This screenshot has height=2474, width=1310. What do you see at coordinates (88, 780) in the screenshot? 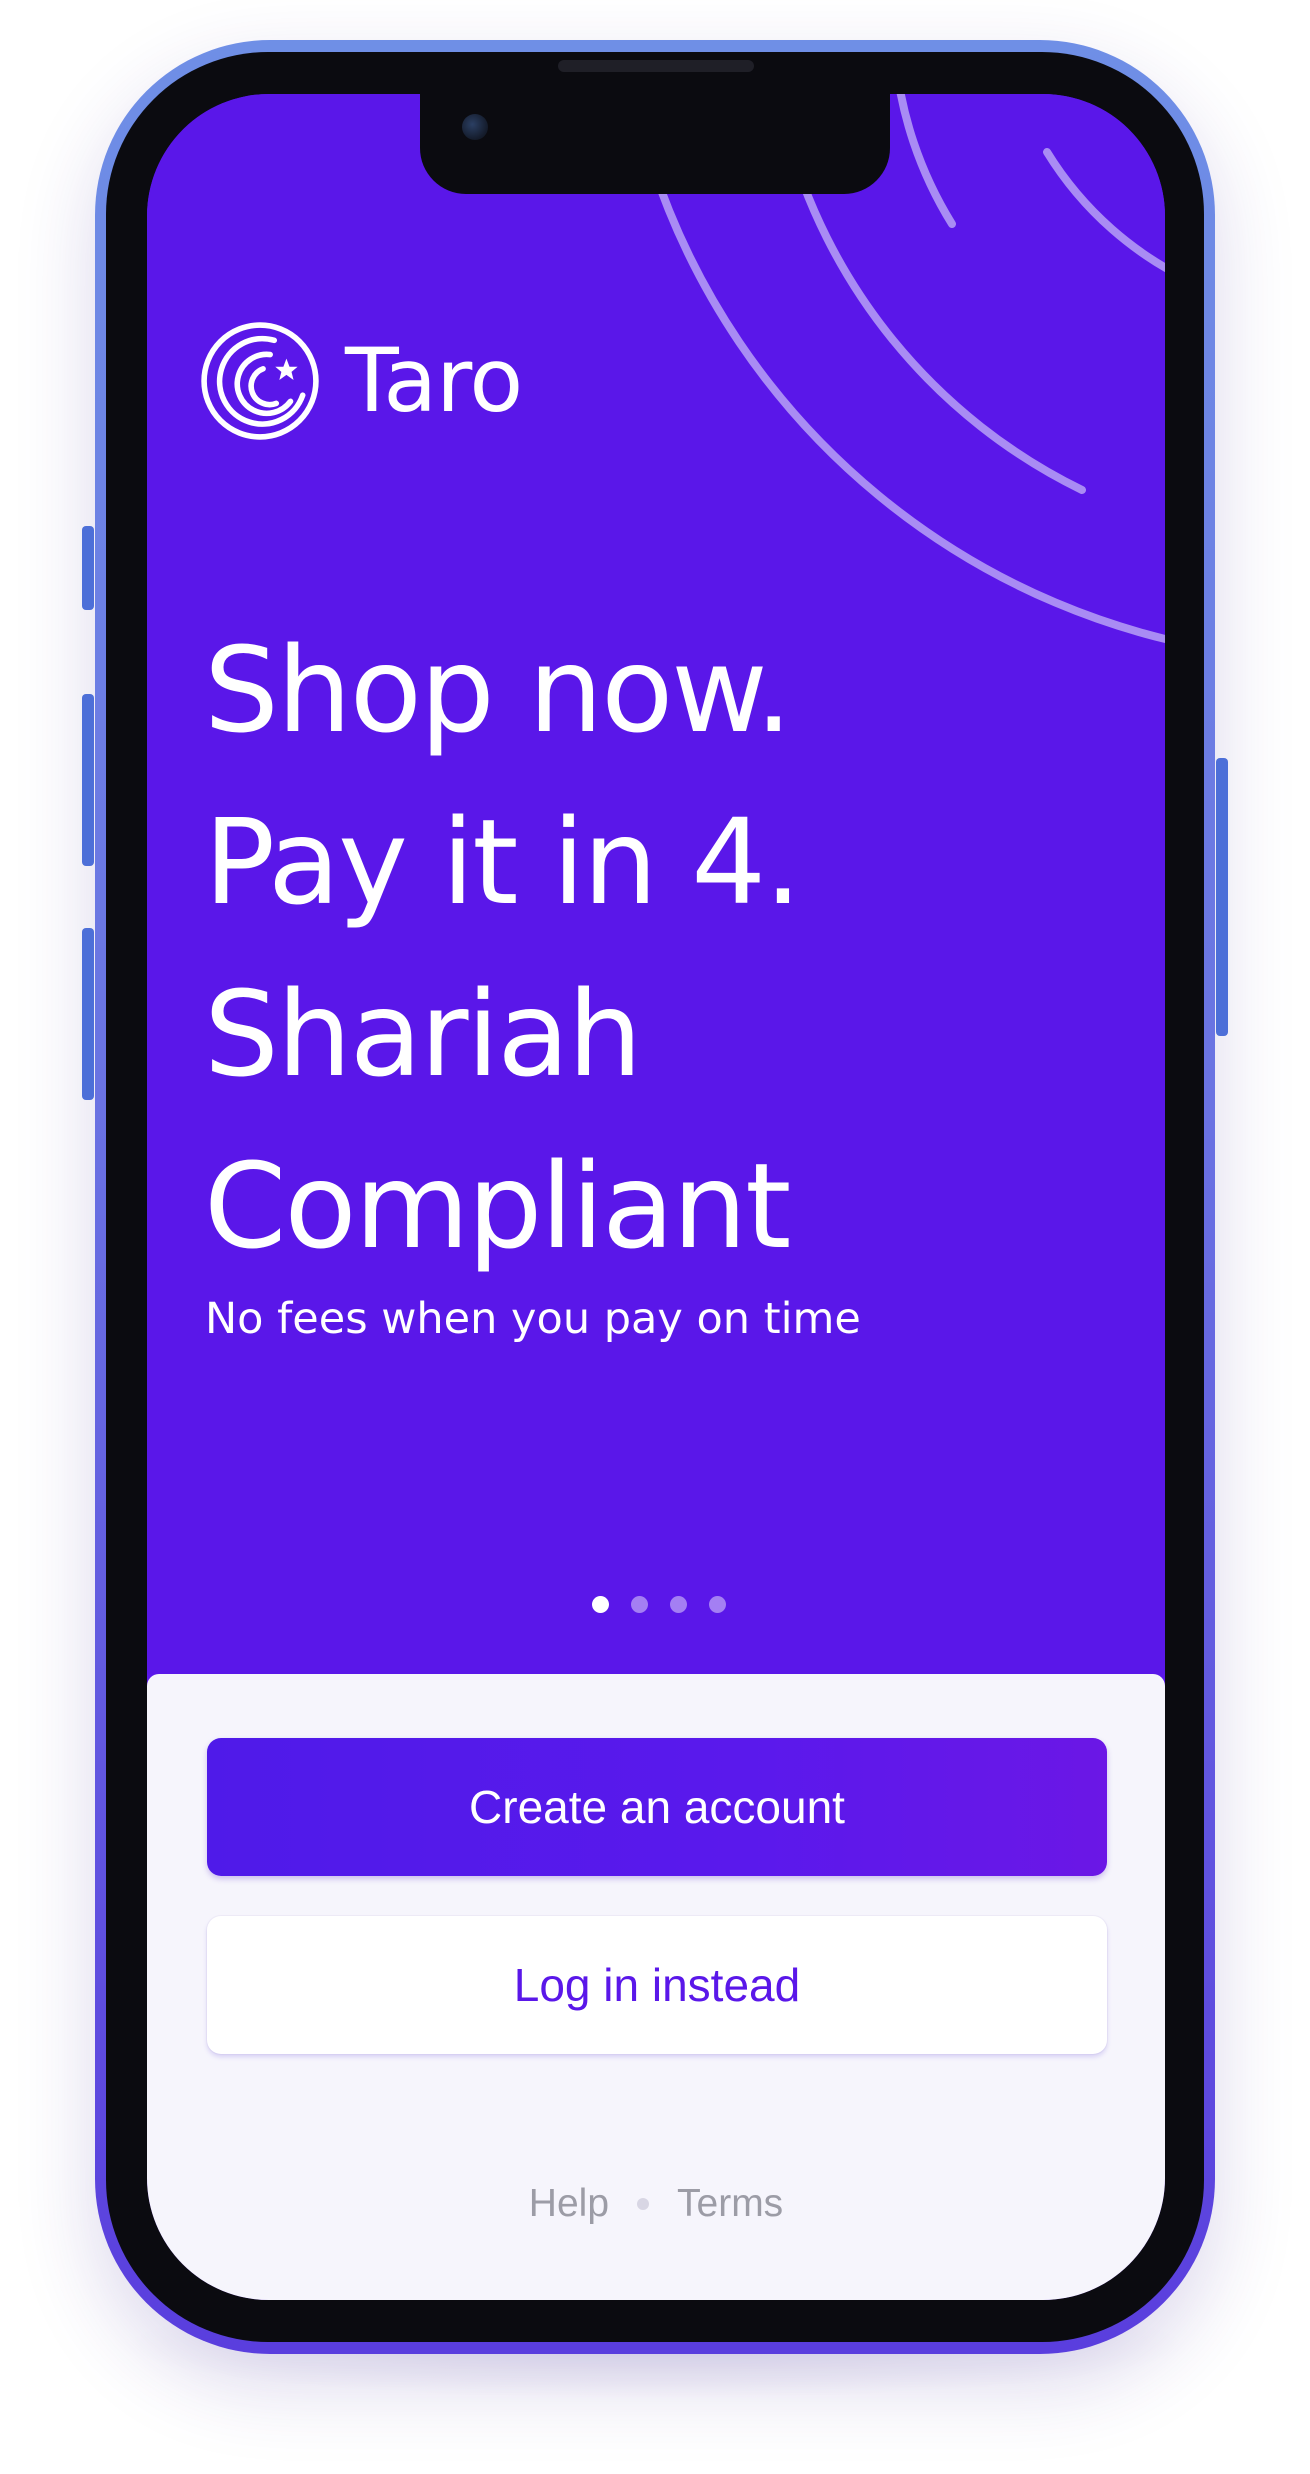
I see `volume-up-button` at bounding box center [88, 780].